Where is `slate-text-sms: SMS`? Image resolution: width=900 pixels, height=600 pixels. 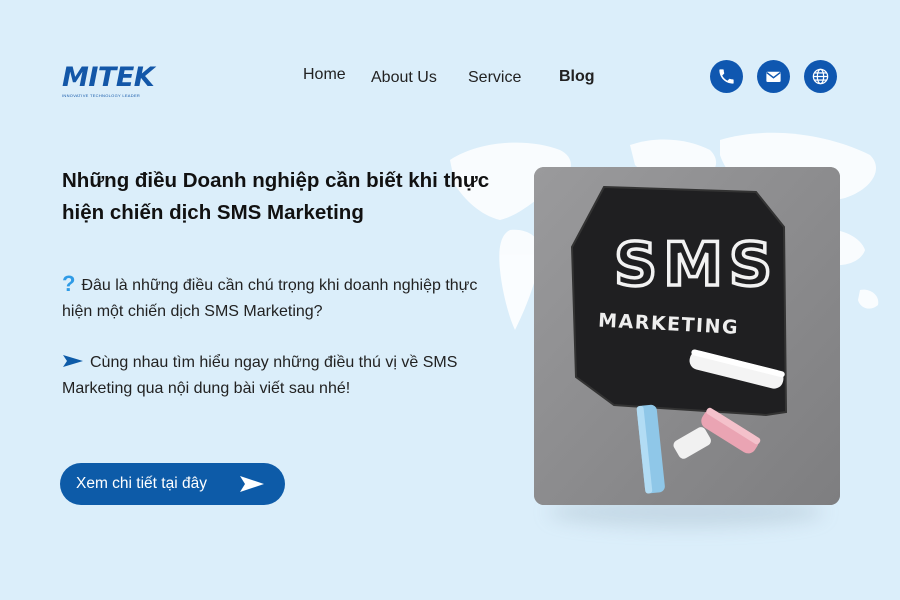
slate-text-sms: SMS is located at coordinates (696, 265).